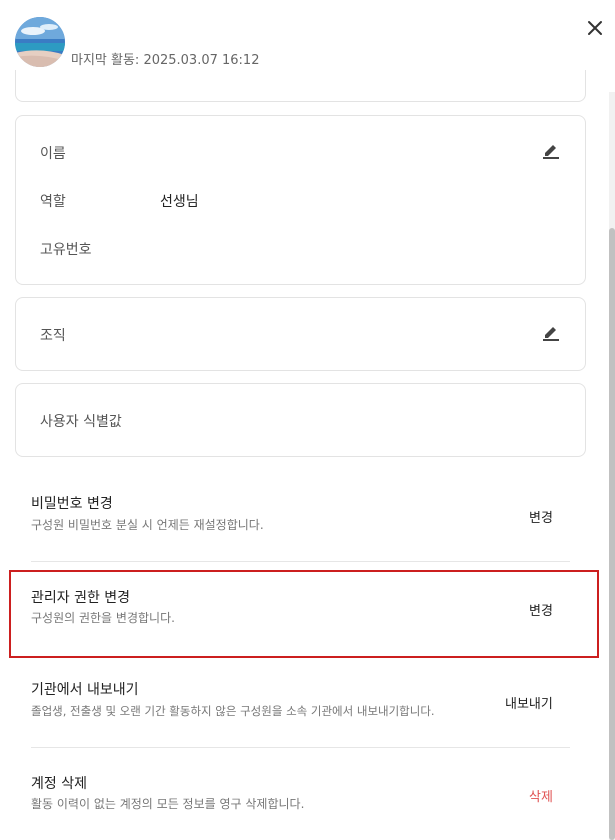 The height and width of the screenshot is (840, 615). I want to click on avatar-image, so click(40, 42).